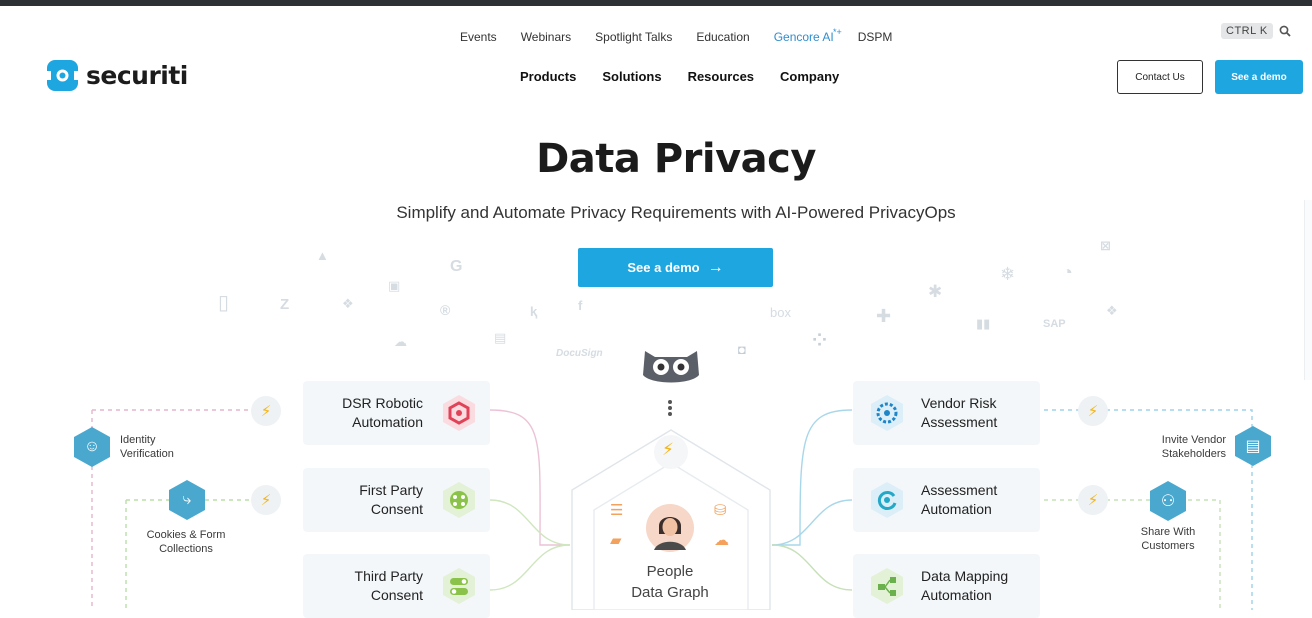 The height and width of the screenshot is (618, 1312). What do you see at coordinates (887, 586) in the screenshot?
I see `network-icon` at bounding box center [887, 586].